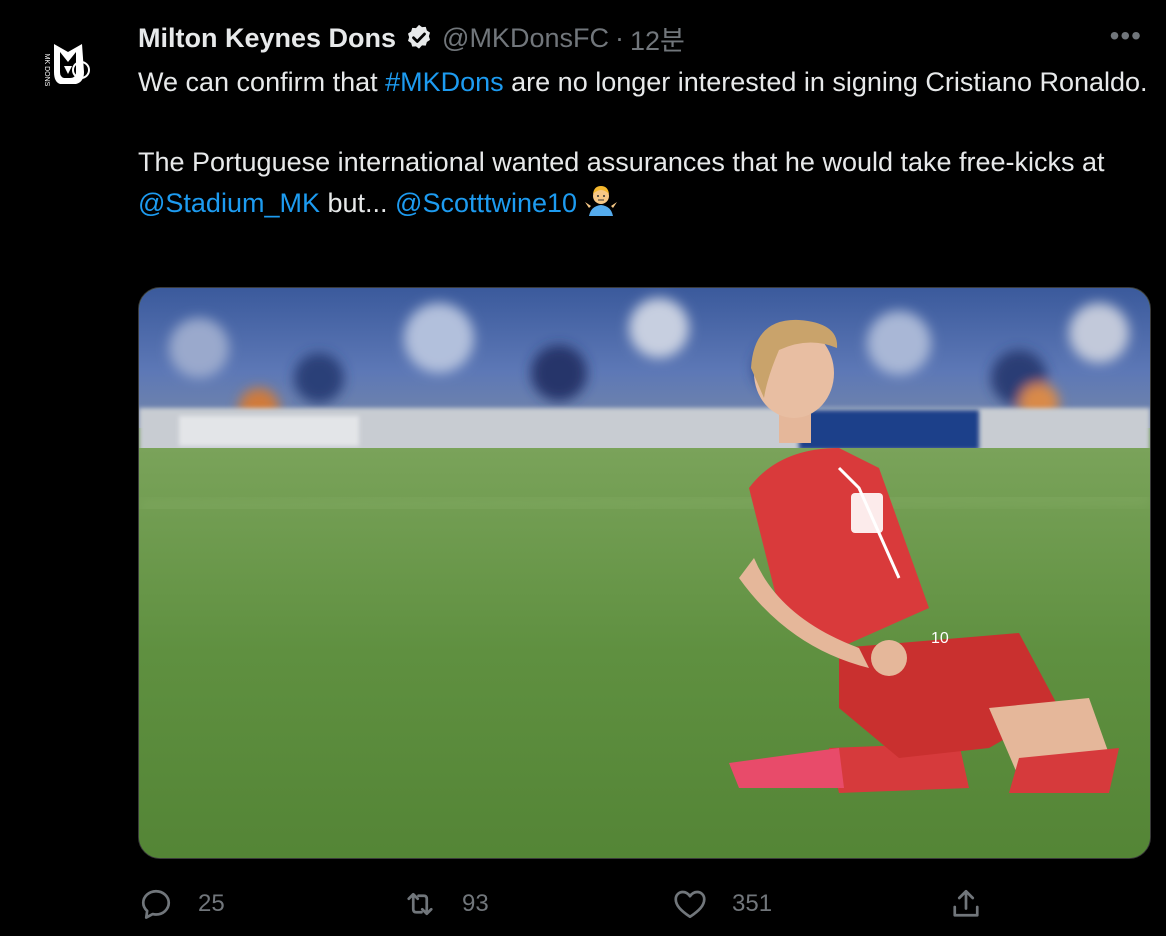  I want to click on timestamp: 12분, so click(657, 38).